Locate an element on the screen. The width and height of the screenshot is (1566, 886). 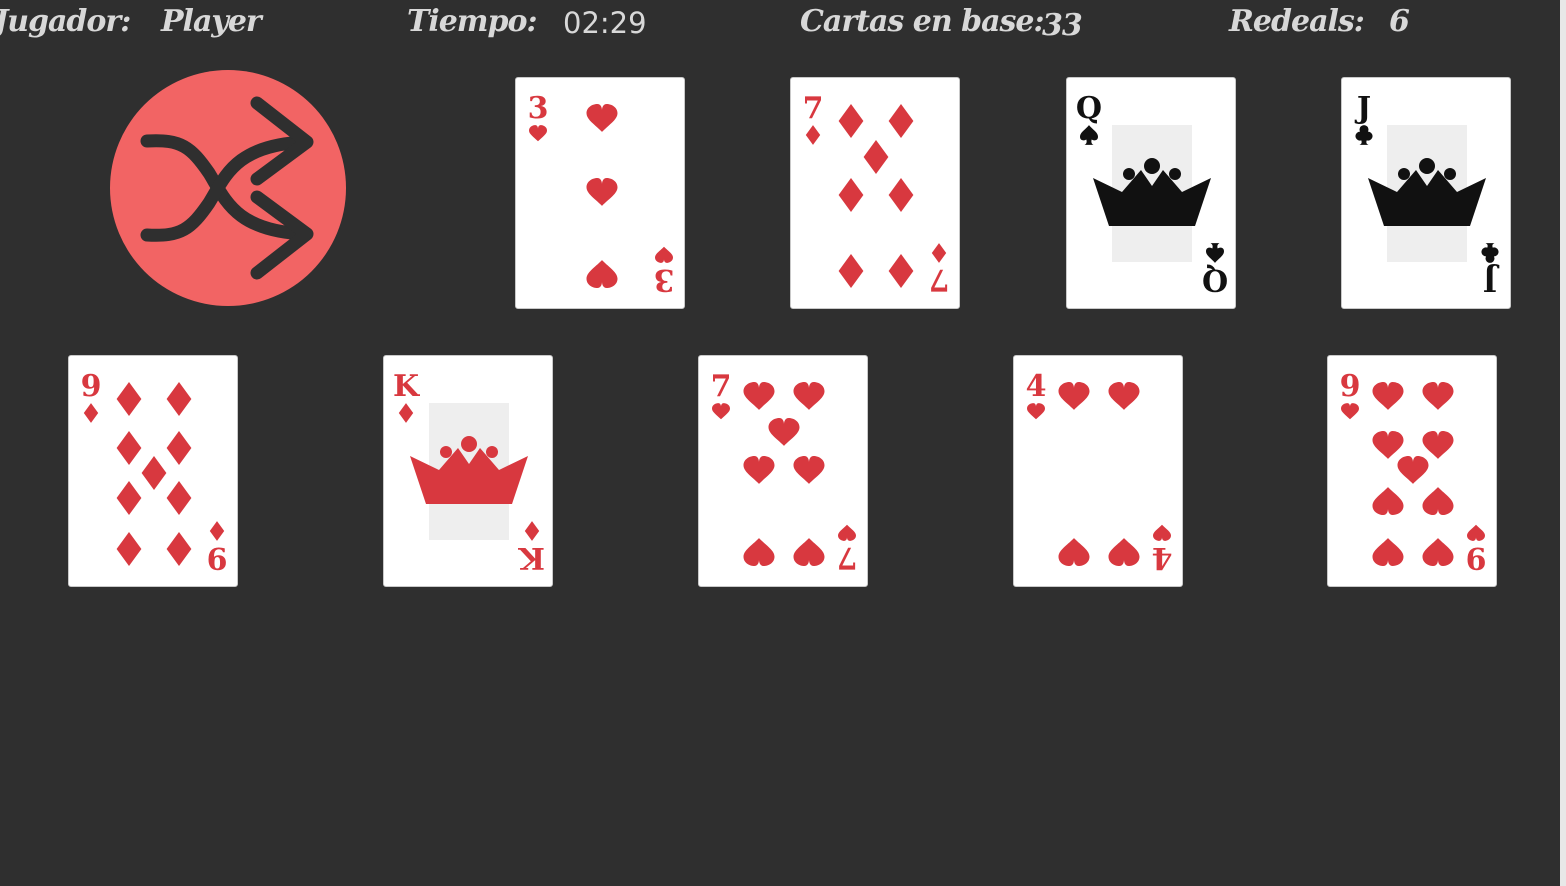
card-rank-label-inverted: 4 is located at coordinates (1162, 557).